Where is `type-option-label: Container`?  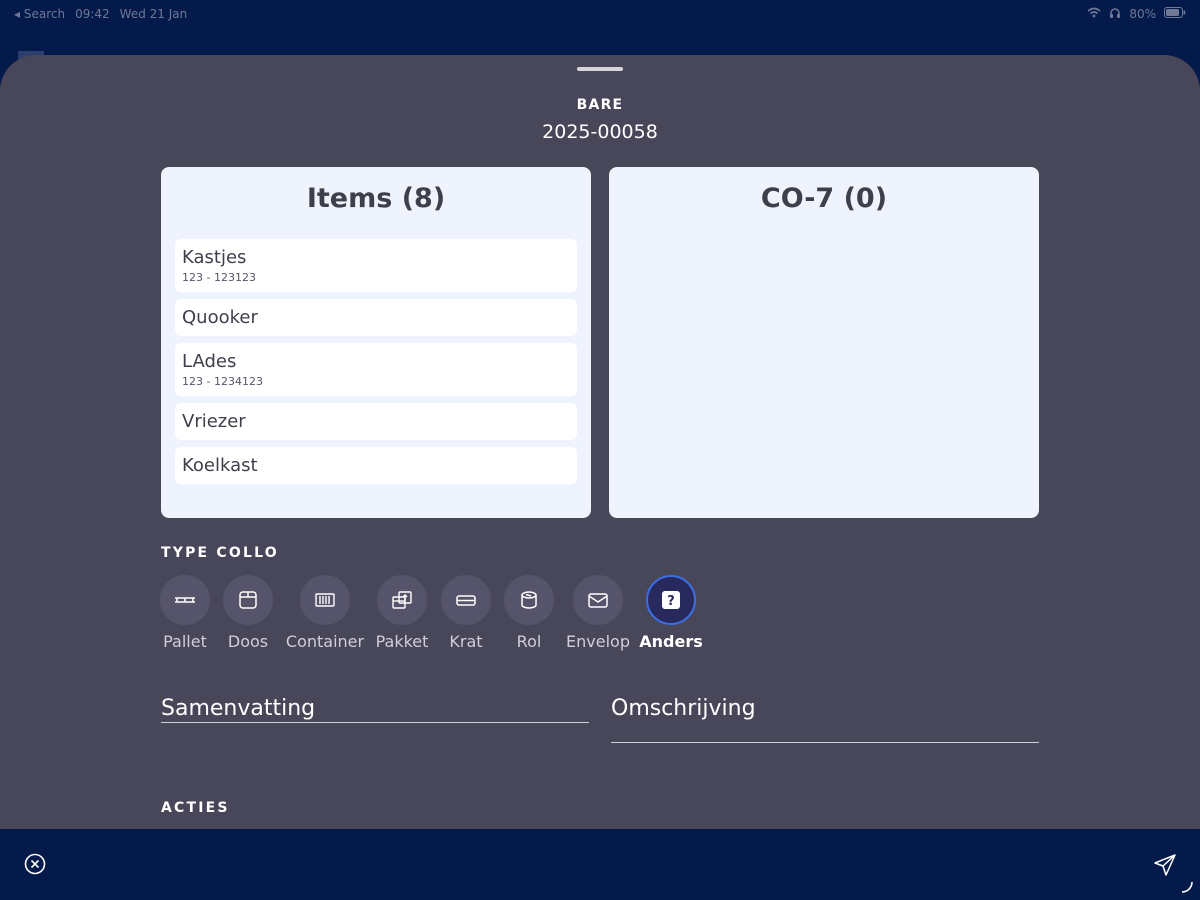 type-option-label: Container is located at coordinates (325, 641).